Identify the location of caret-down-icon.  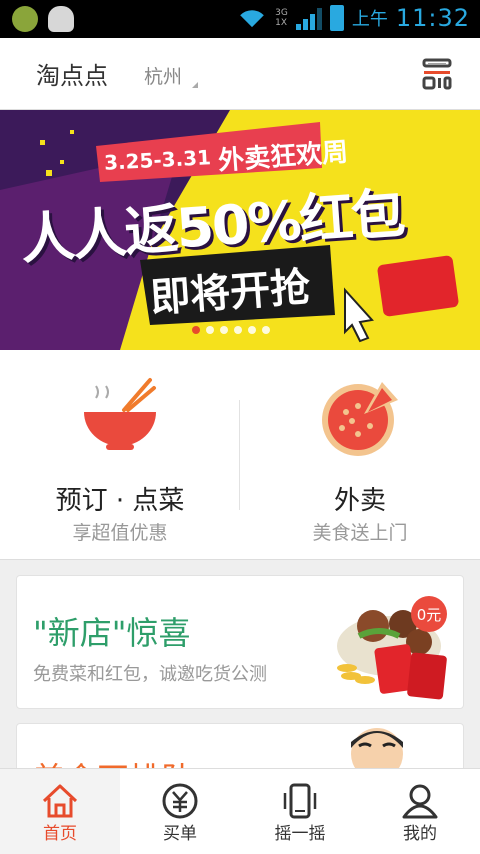
(195, 85).